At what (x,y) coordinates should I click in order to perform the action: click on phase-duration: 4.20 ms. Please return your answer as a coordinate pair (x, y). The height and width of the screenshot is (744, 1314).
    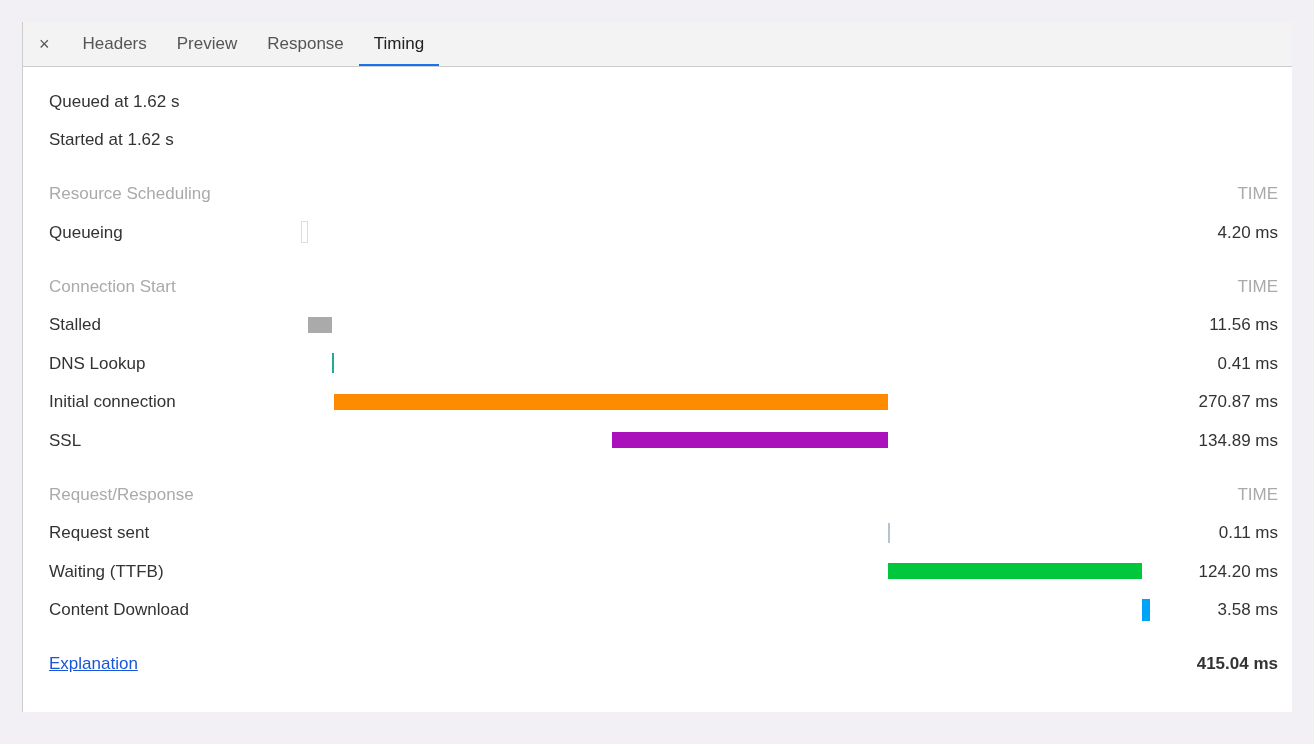
    Looking at the image, I should click on (1247, 232).